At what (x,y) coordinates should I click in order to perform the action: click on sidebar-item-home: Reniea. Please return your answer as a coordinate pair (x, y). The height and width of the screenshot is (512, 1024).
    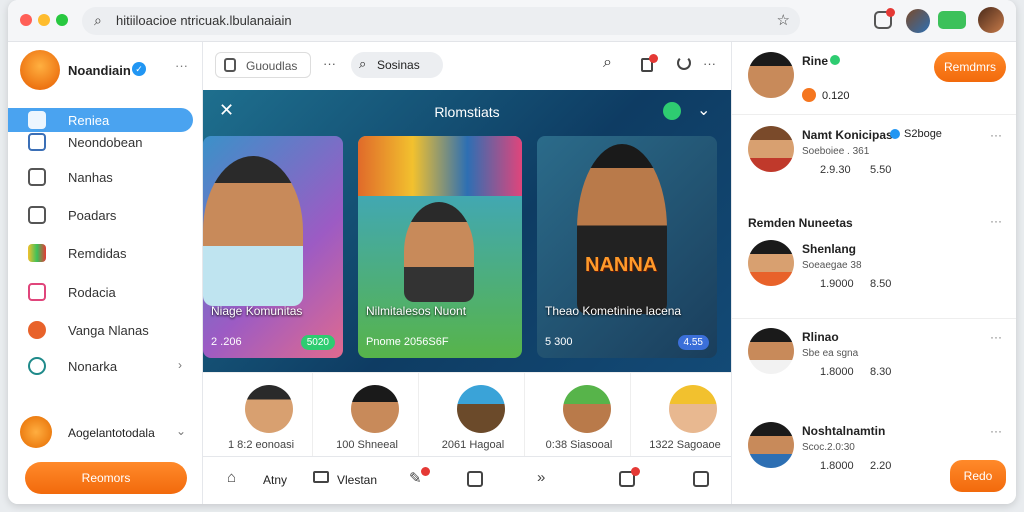
    Looking at the image, I should click on (100, 120).